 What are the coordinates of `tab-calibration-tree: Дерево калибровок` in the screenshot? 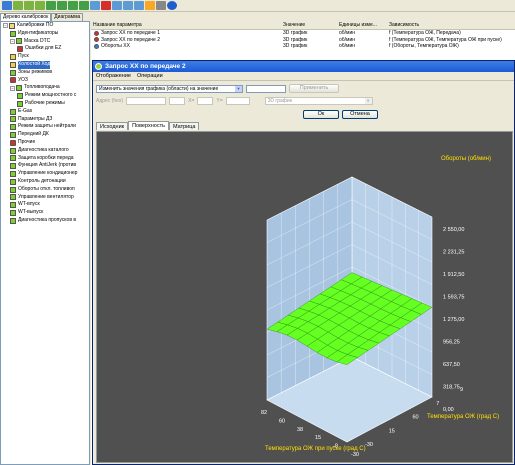 It's located at (26, 17).